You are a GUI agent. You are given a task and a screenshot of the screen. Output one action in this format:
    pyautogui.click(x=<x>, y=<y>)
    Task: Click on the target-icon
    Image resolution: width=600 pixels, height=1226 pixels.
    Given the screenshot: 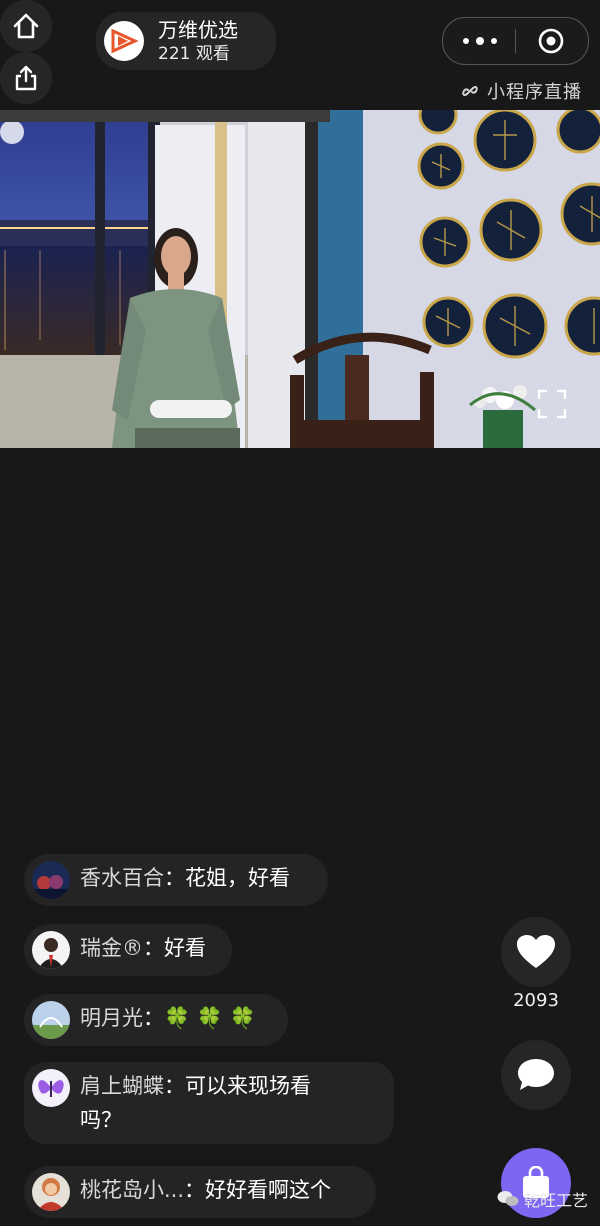 What is the action you would take?
    pyautogui.click(x=551, y=41)
    